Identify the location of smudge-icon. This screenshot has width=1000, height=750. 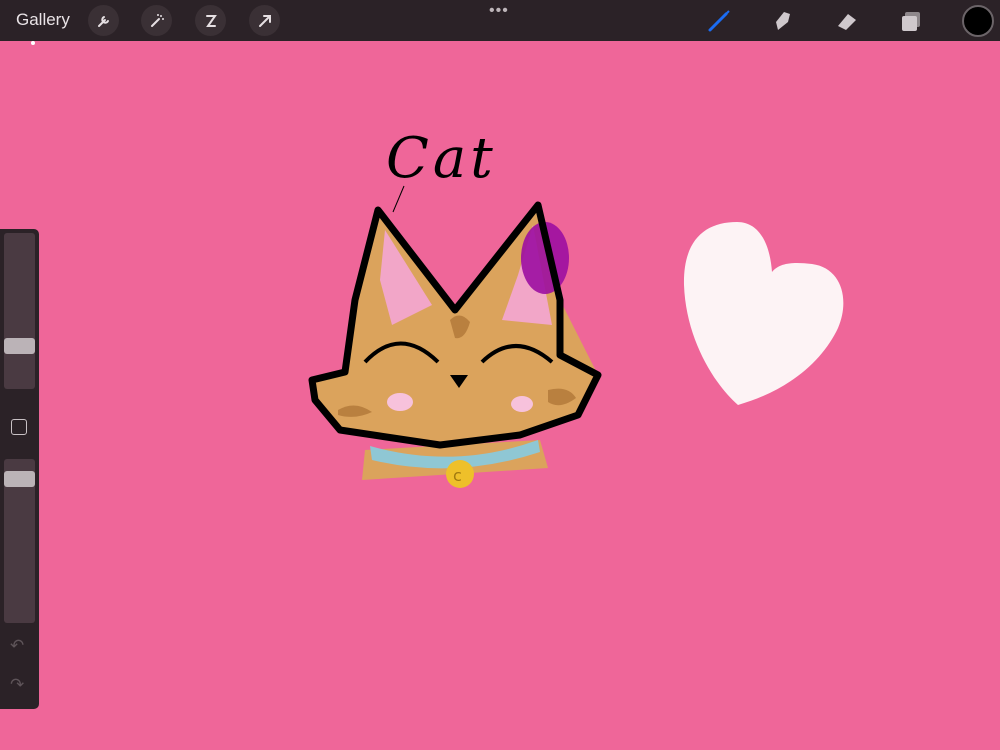
(783, 21).